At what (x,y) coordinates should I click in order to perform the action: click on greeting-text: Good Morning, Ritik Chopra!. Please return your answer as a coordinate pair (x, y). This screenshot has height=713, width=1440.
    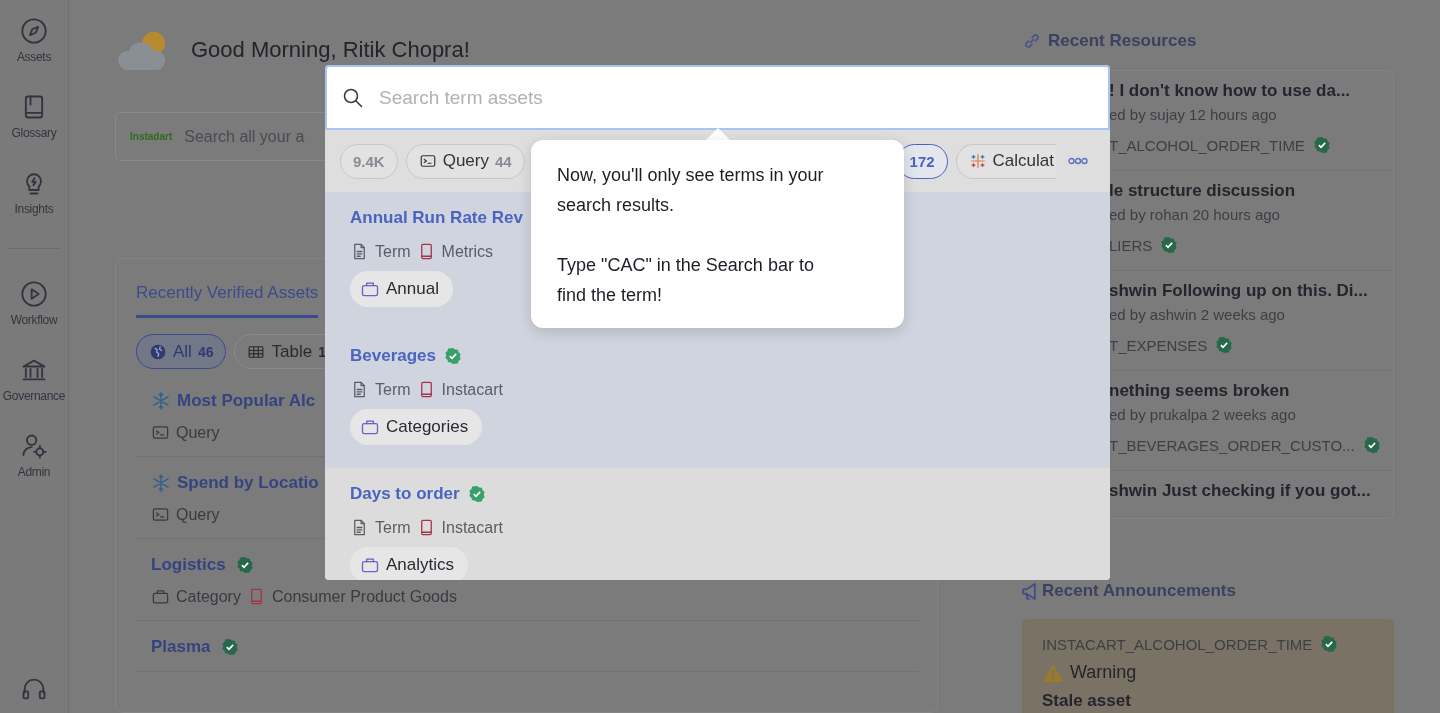
    Looking at the image, I should click on (330, 50).